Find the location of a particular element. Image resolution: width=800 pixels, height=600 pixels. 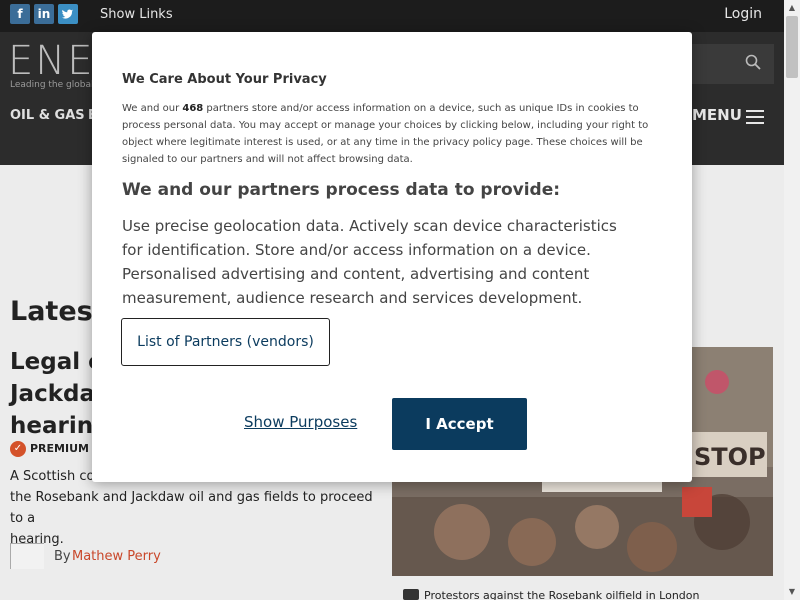

scroll-up-arrow-icon: ▲ is located at coordinates (792, 8).